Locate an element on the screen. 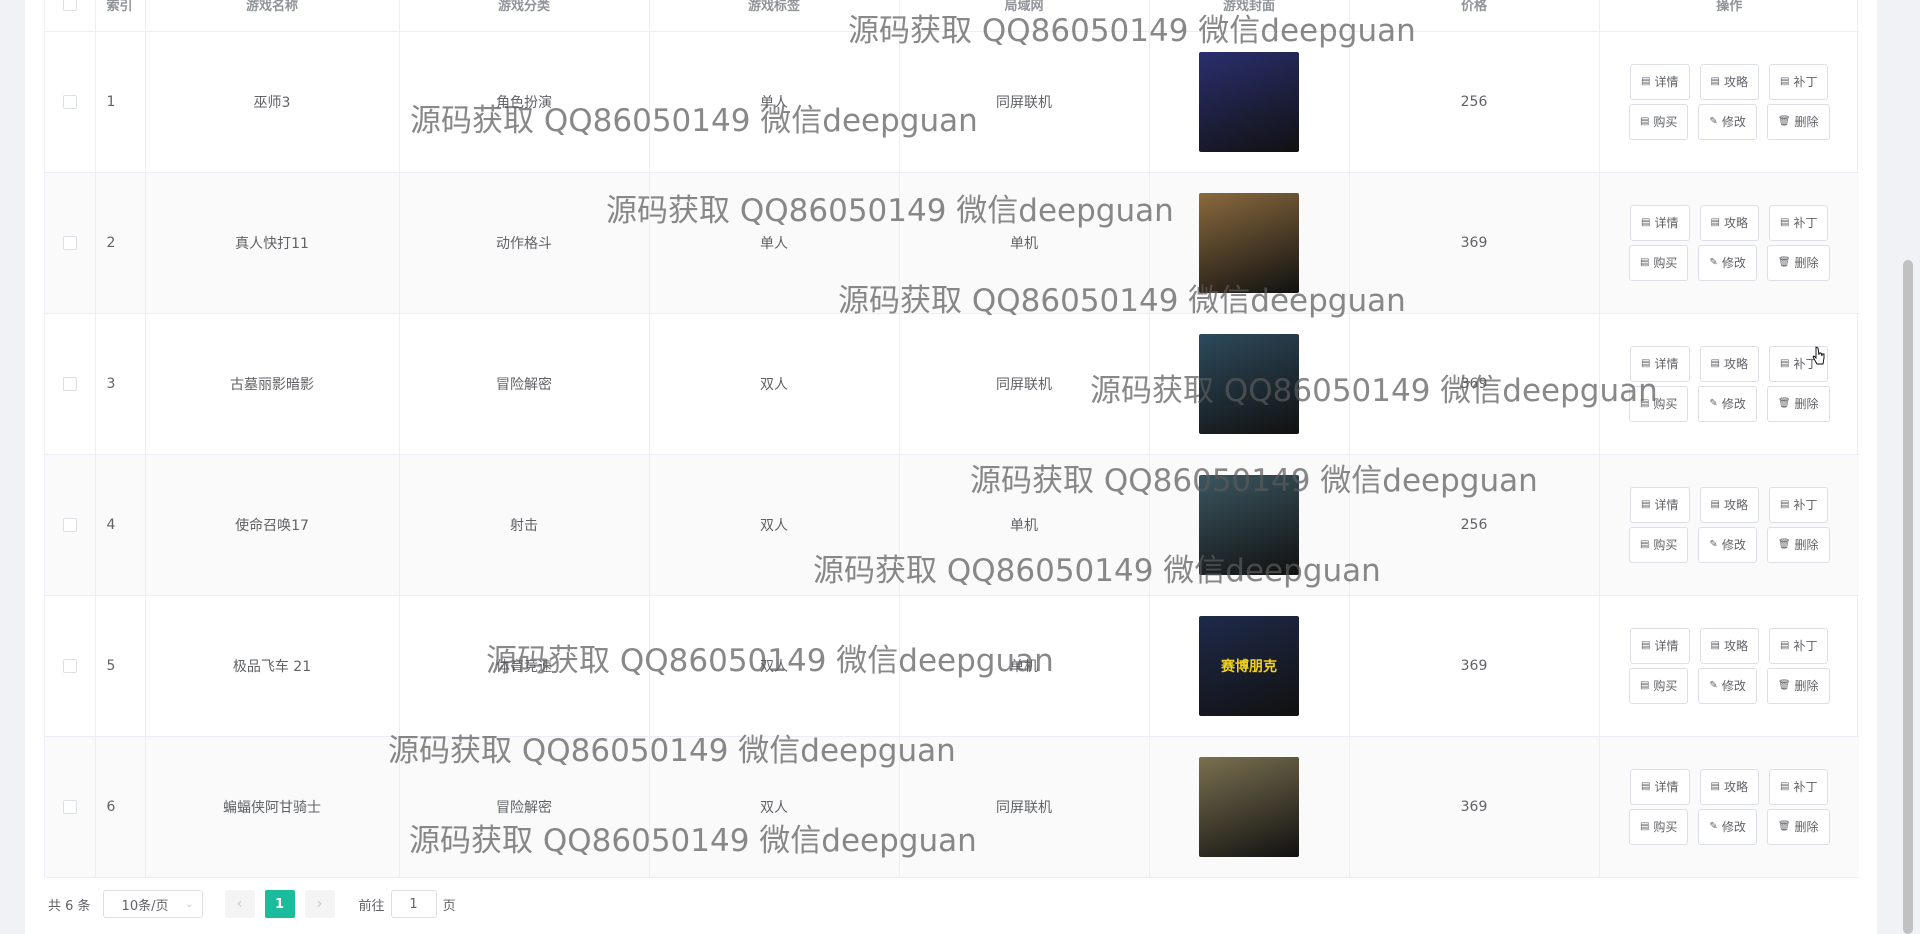  cell-price: 369 is located at coordinates (1474, 384).